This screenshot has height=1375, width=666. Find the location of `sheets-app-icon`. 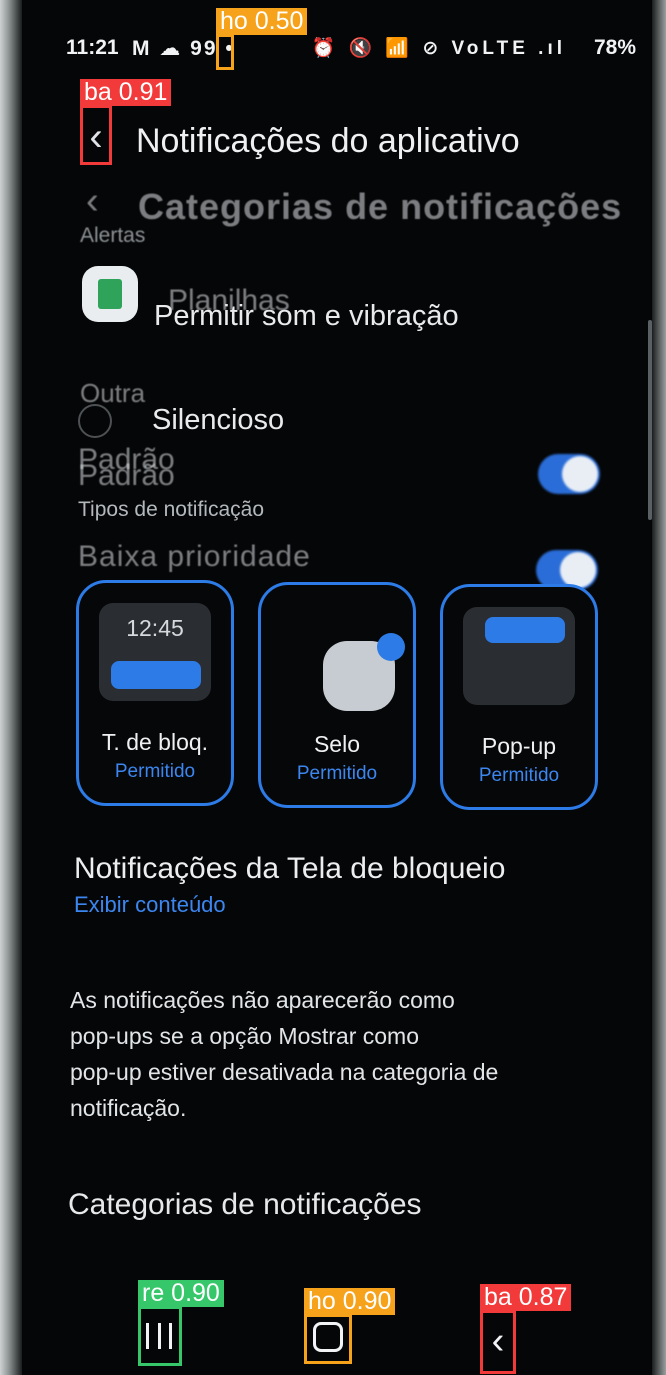

sheets-app-icon is located at coordinates (110, 294).